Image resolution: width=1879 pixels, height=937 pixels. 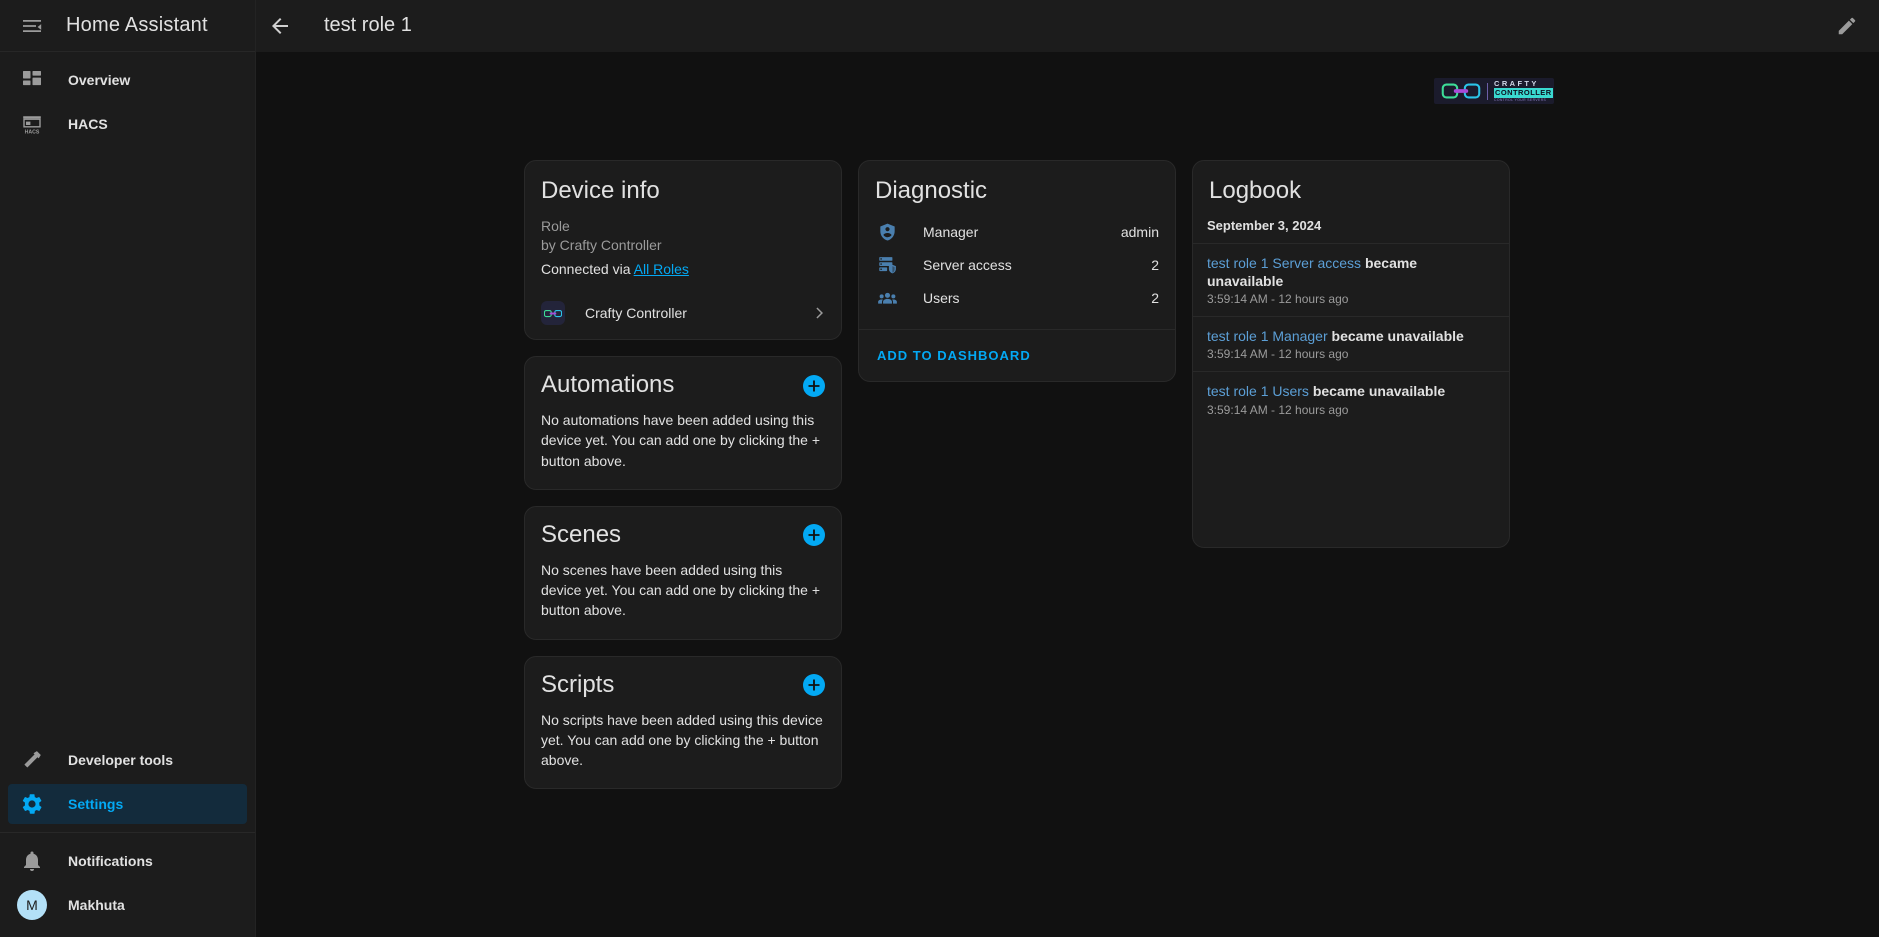 I want to click on add-script-button, so click(x=814, y=685).